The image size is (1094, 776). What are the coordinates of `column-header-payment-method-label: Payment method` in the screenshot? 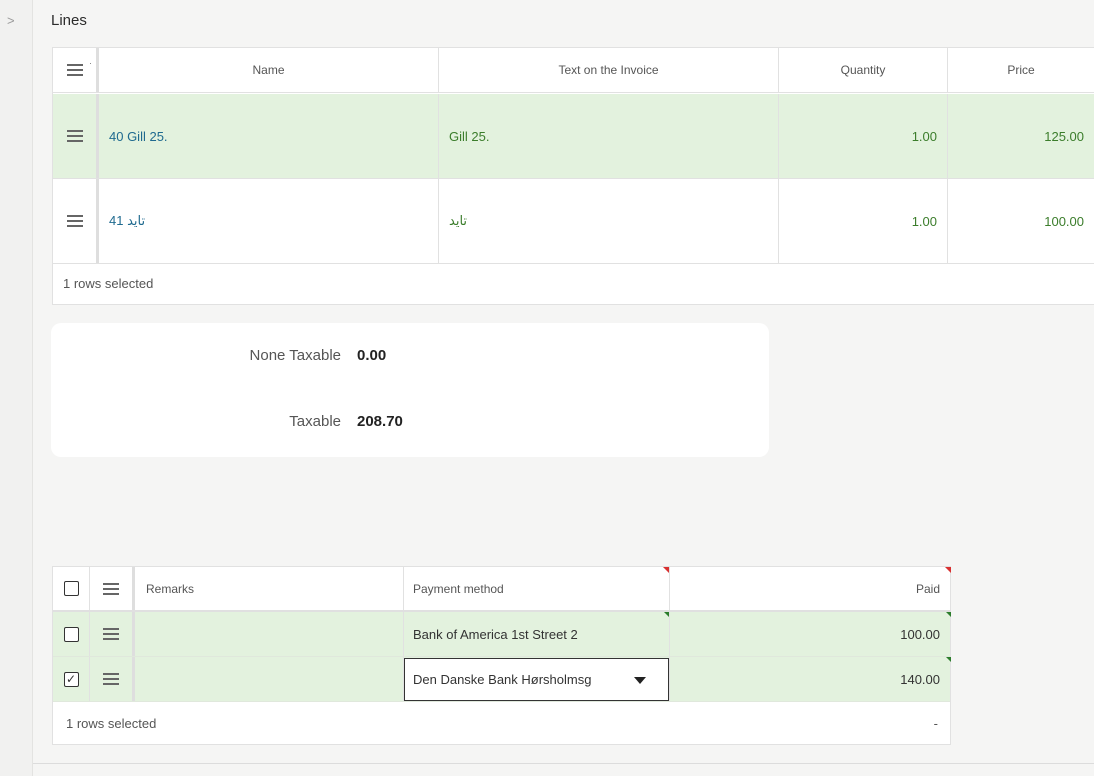 It's located at (458, 588).